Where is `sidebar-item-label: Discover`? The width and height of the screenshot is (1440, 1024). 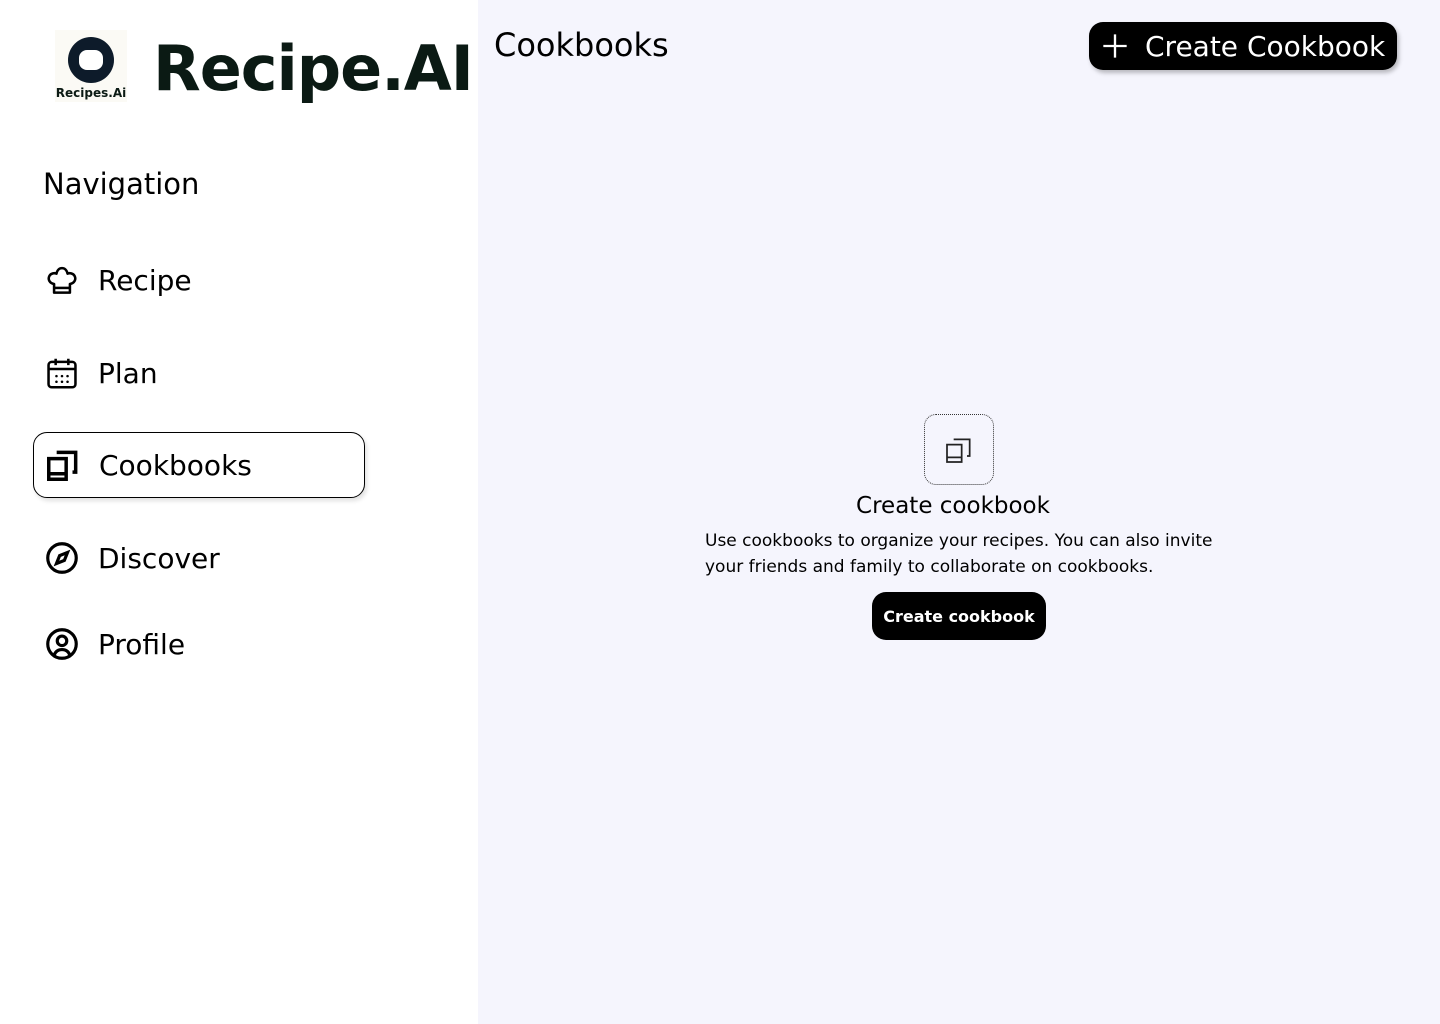
sidebar-item-label: Discover is located at coordinates (159, 558).